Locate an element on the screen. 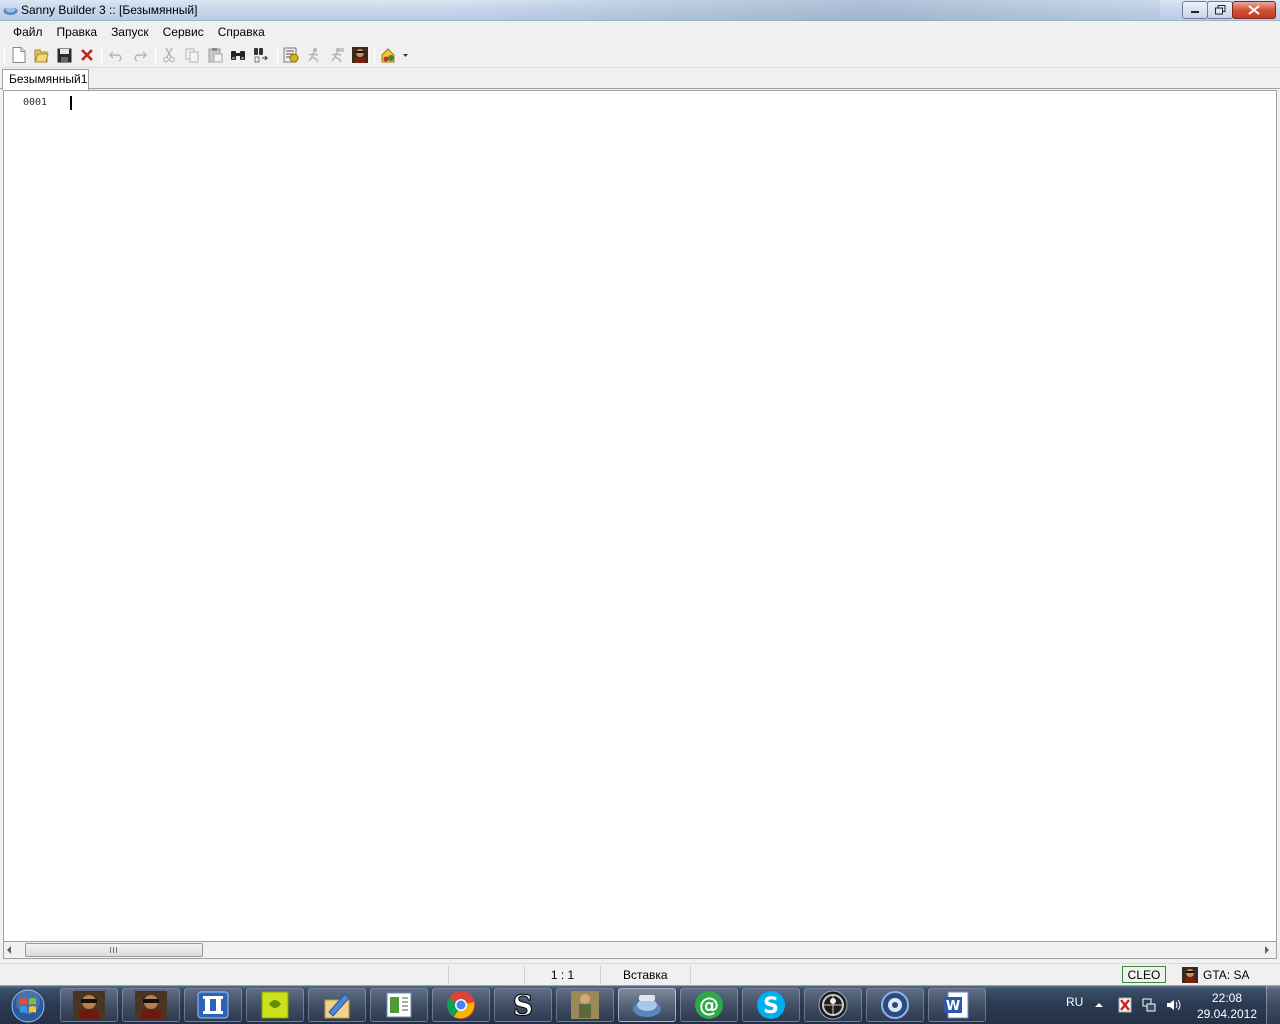 This screenshot has width=1280, height=1024. run-icon is located at coordinates (313, 55).